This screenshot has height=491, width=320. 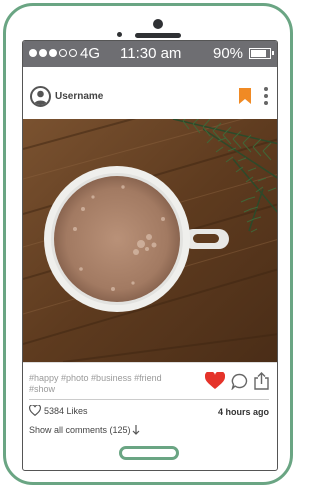 What do you see at coordinates (261, 383) in the screenshot?
I see `share-icon` at bounding box center [261, 383].